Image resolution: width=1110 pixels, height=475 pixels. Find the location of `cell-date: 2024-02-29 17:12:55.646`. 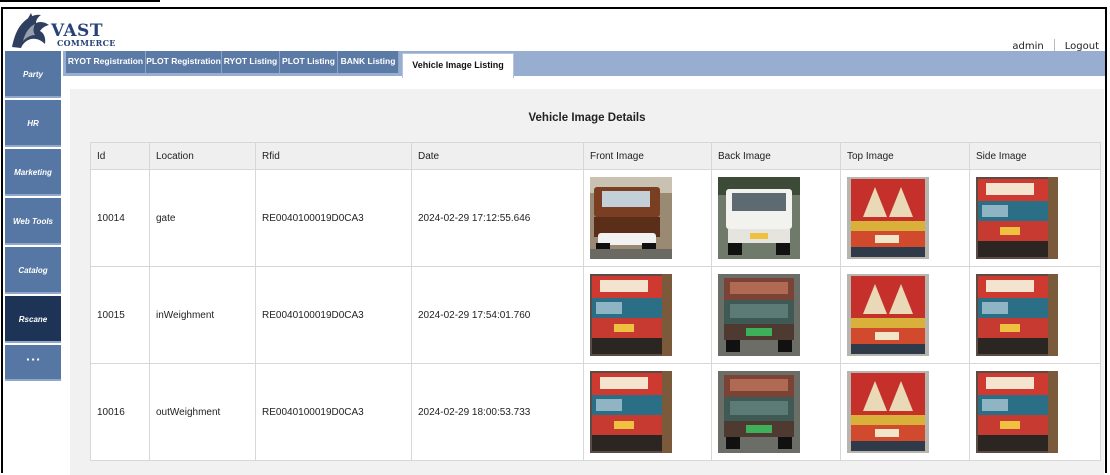

cell-date: 2024-02-29 17:12:55.646 is located at coordinates (497, 218).